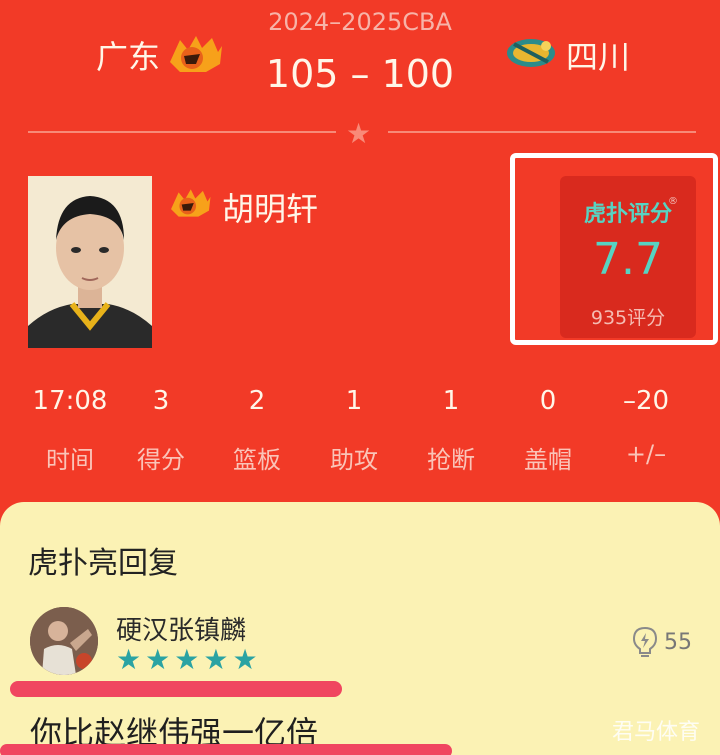  I want to click on away-team-name: 四川, so click(598, 55).